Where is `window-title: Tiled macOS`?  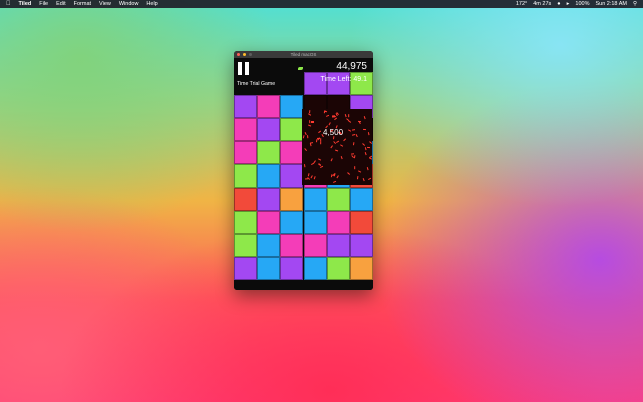
window-title: Tiled macOS is located at coordinates (303, 54).